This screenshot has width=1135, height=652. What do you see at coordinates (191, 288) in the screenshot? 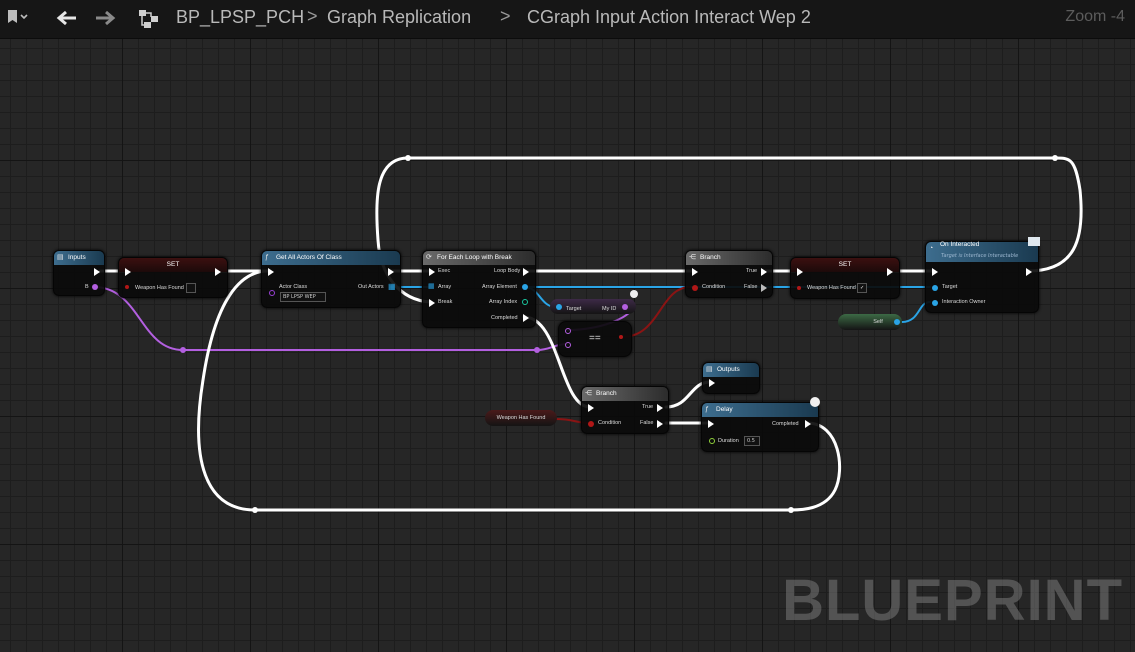
I see `weapon-has-found-checkbox` at bounding box center [191, 288].